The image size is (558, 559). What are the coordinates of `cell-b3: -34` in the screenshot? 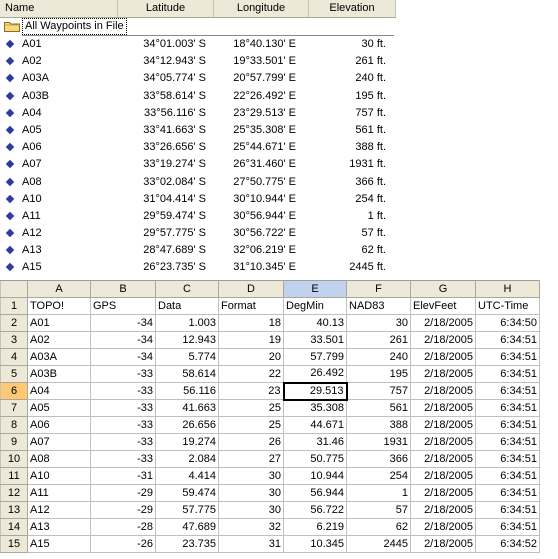 It's located at (123, 340).